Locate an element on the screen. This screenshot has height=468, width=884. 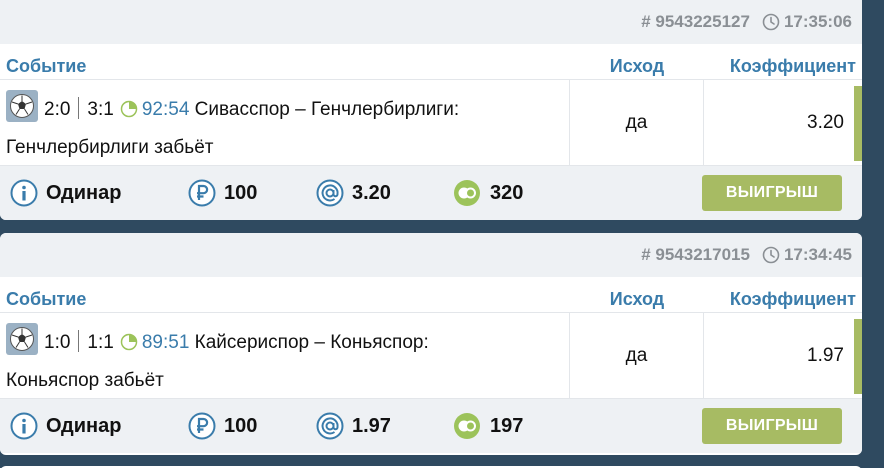
score-total: 1:0 is located at coordinates (57, 342).